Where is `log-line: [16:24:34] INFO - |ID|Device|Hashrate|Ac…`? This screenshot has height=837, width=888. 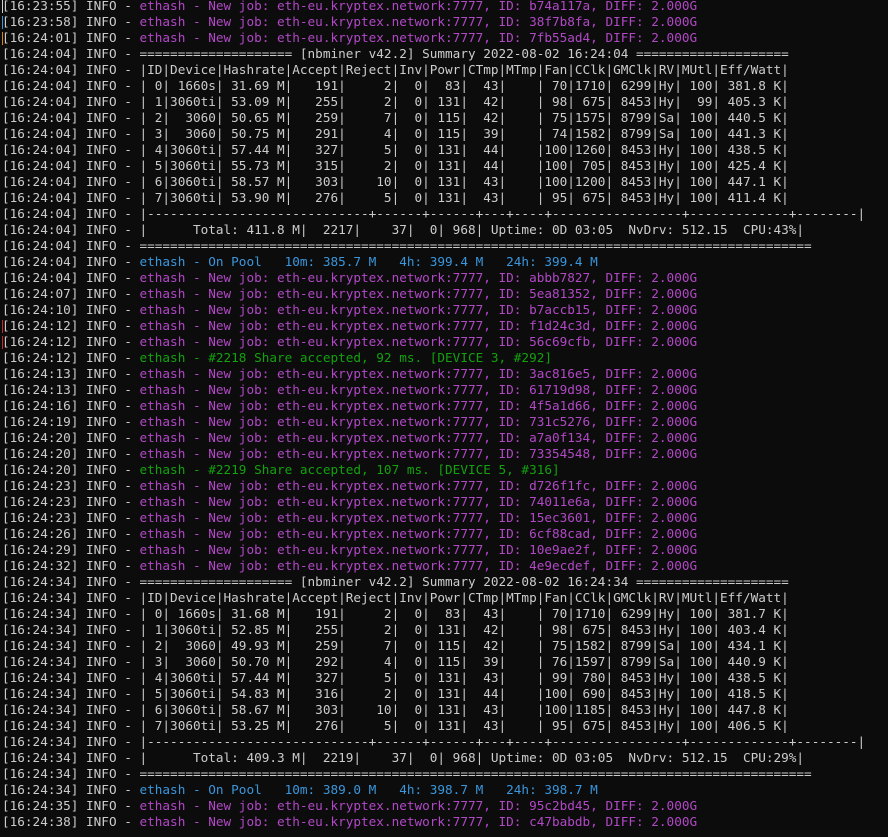 log-line: [16:24:34] INFO - |ID|Device|Hashrate|Ac… is located at coordinates (445, 598).